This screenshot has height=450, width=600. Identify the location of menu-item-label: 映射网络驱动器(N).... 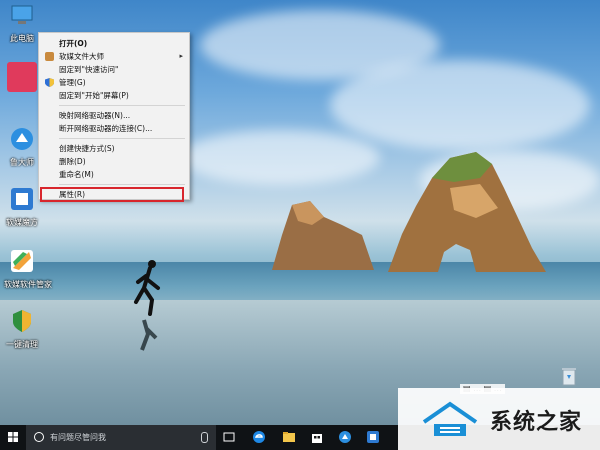
(95, 115).